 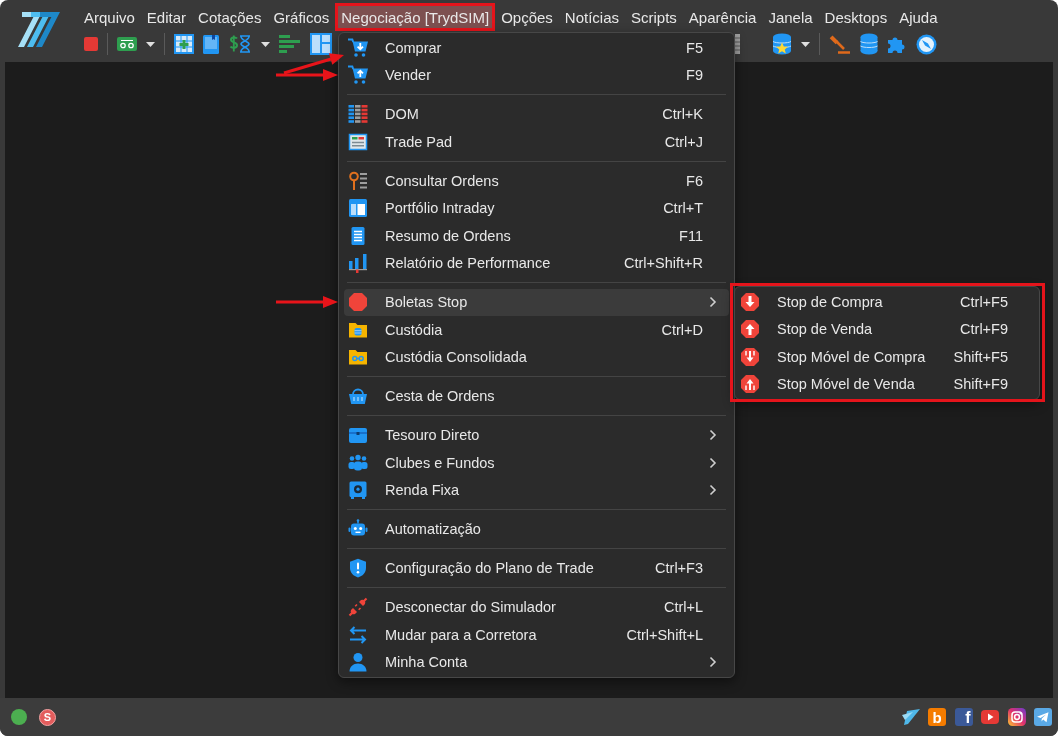 What do you see at coordinates (358, 208) in the screenshot?
I see `layout-icon` at bounding box center [358, 208].